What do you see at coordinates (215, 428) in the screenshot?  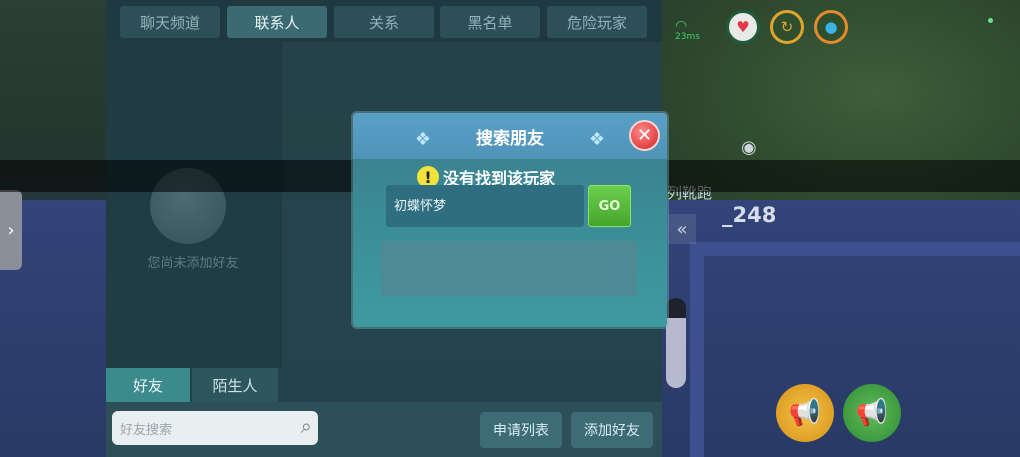 I see `friend-search-input: 好友搜索 ⌕` at bounding box center [215, 428].